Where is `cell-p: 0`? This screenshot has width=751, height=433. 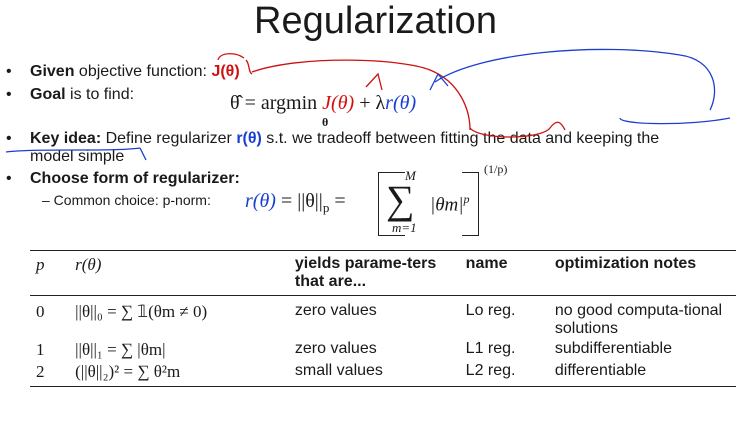
cell-p: 0 is located at coordinates (40, 311).